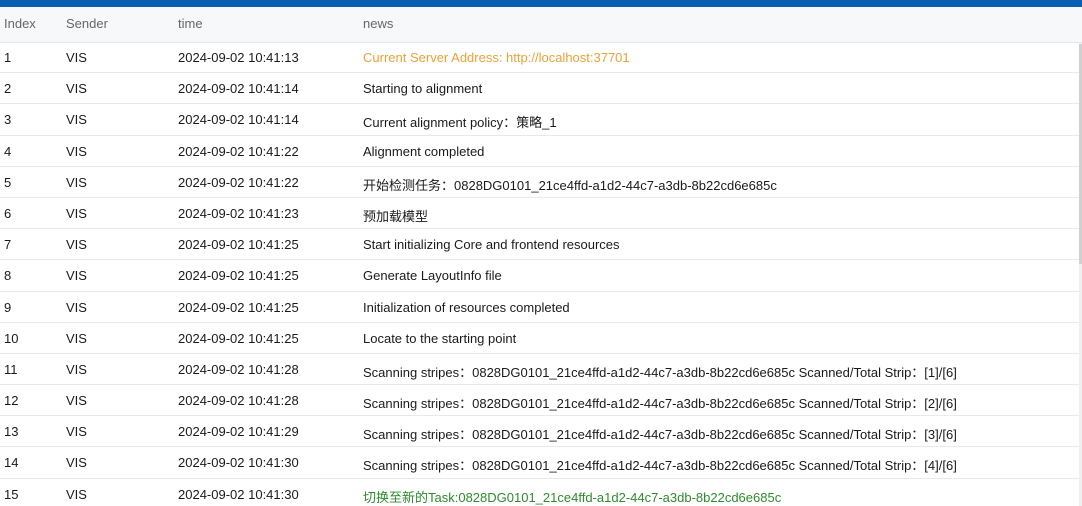  Describe the element at coordinates (11, 463) in the screenshot. I see `cell-index: 14` at that location.